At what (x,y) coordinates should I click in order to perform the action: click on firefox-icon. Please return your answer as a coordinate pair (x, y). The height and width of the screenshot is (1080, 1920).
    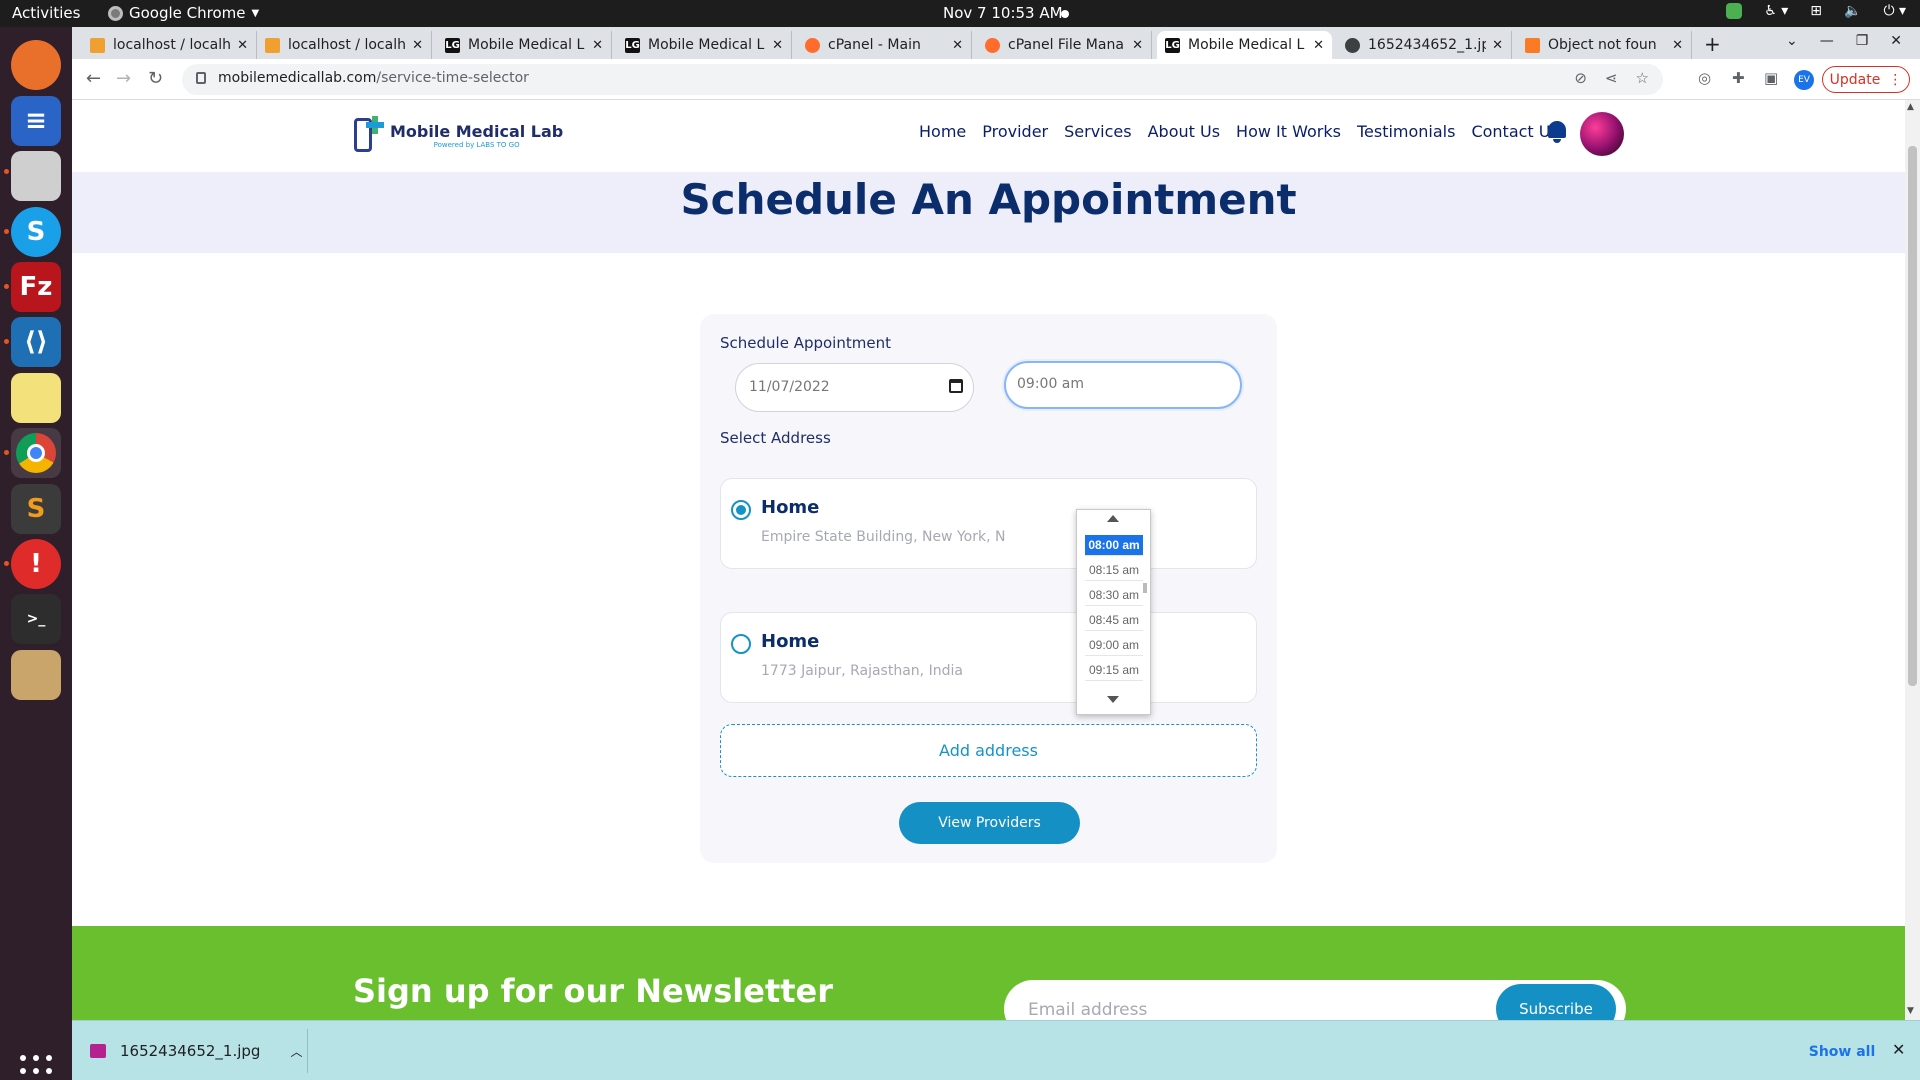
    Looking at the image, I should click on (36, 65).